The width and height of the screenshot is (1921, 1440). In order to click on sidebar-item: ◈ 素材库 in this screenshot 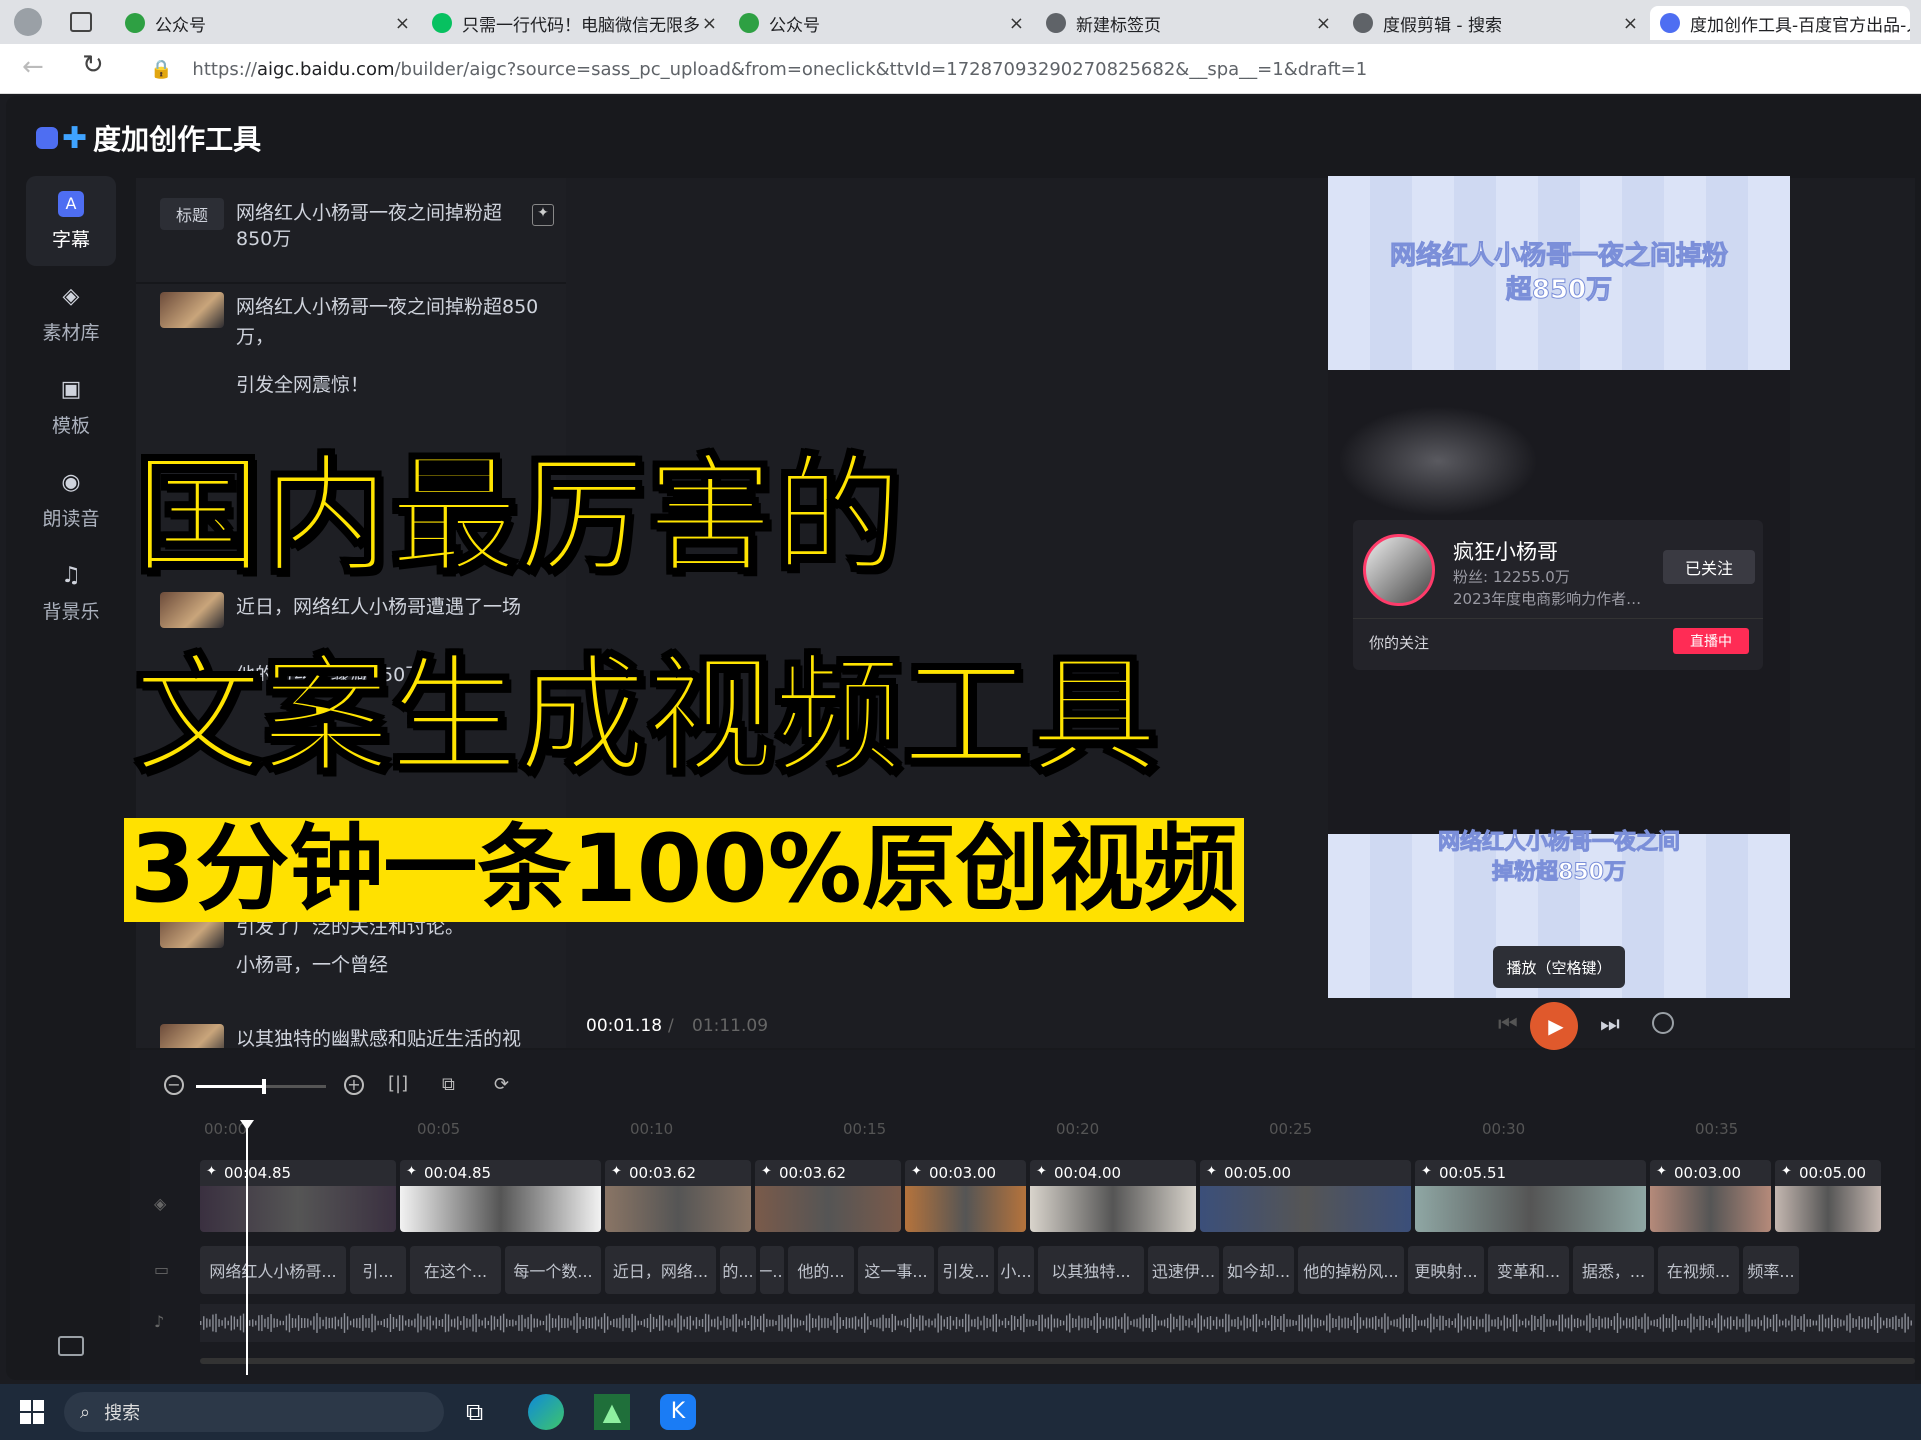, I will do `click(71, 314)`.